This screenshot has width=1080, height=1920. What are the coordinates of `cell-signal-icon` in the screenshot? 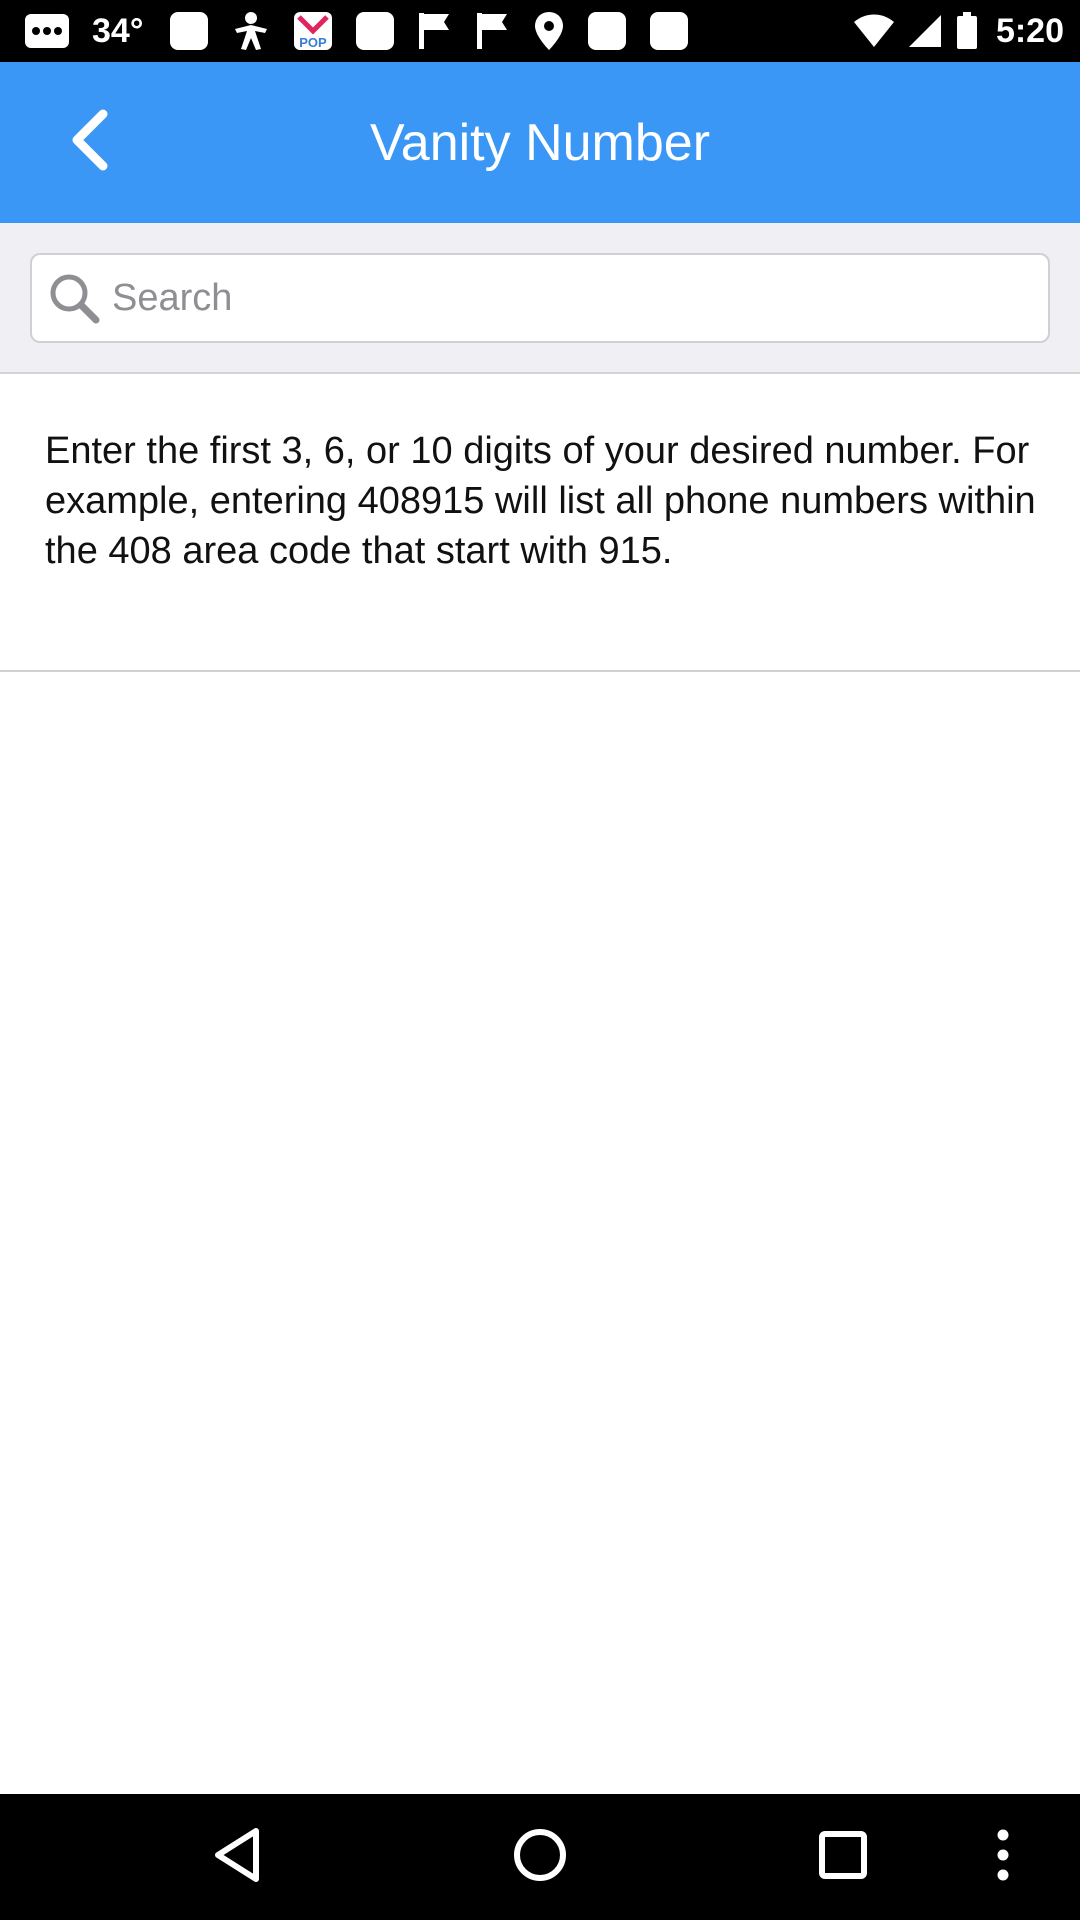 It's located at (925, 31).